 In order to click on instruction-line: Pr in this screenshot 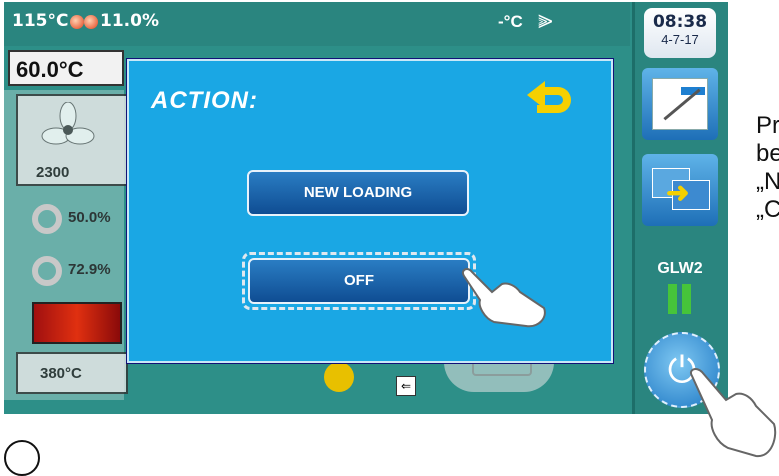, I will do `click(767, 125)`.